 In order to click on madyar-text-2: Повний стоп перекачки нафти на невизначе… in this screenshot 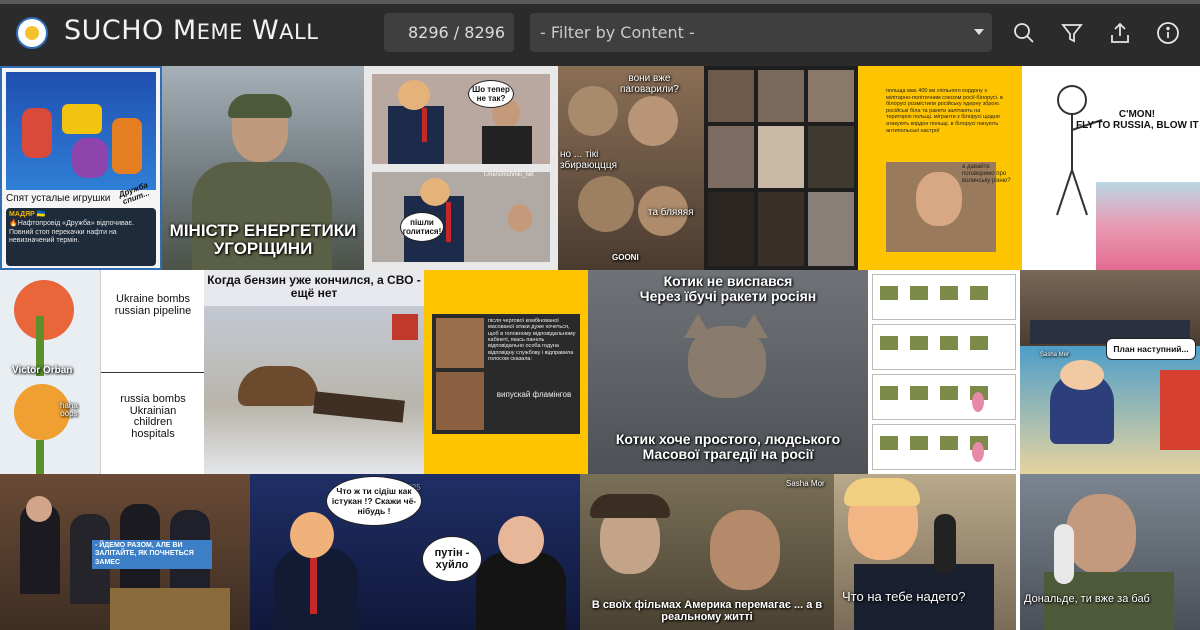, I will do `click(63, 236)`.